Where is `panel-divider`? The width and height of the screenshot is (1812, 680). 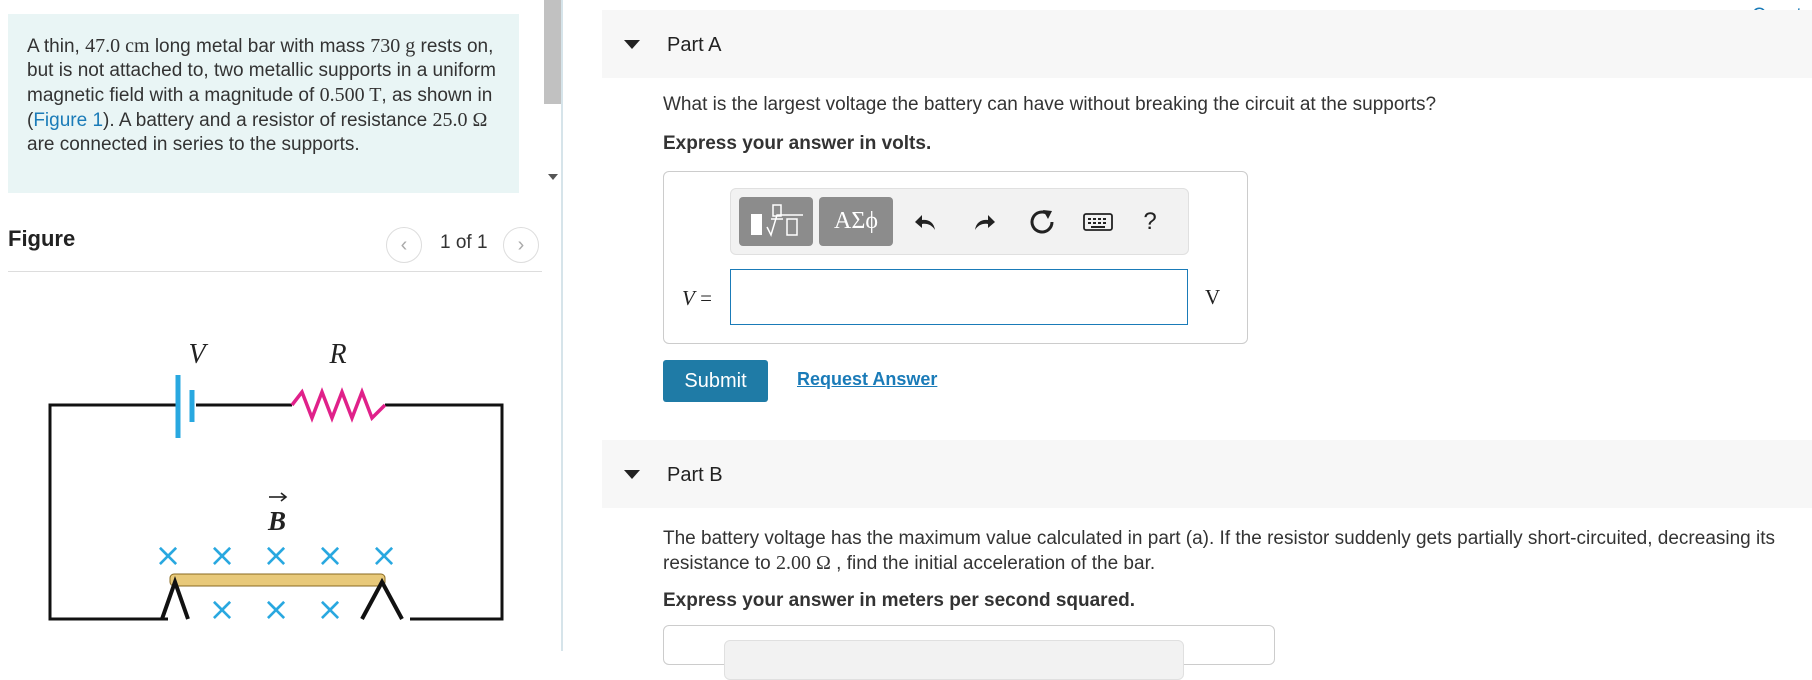 panel-divider is located at coordinates (562, 325).